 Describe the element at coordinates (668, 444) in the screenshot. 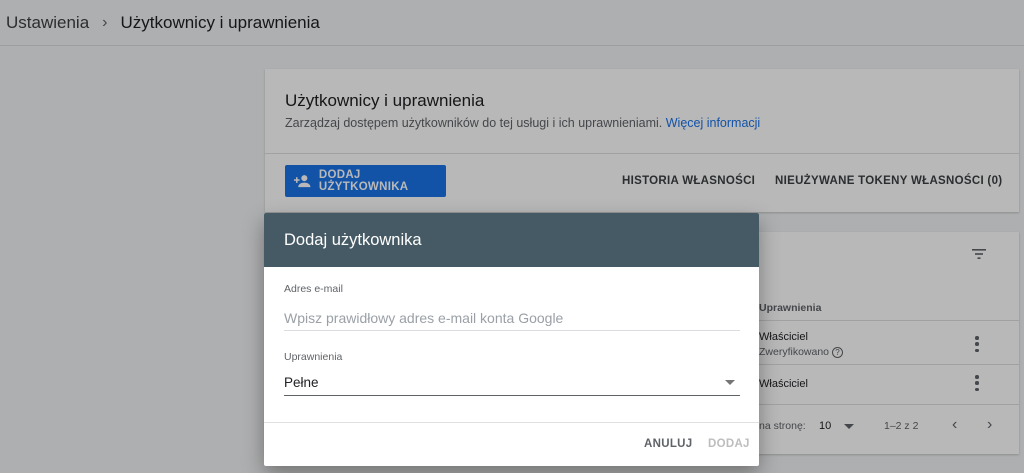

I see `cancel-button: ANULUJ` at that location.